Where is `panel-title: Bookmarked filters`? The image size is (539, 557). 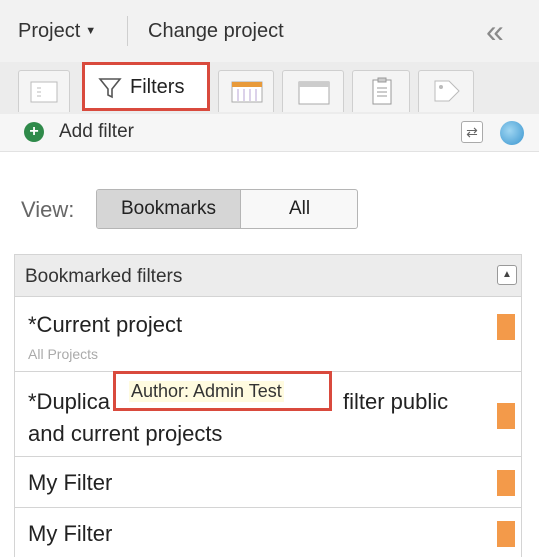
panel-title: Bookmarked filters is located at coordinates (104, 276).